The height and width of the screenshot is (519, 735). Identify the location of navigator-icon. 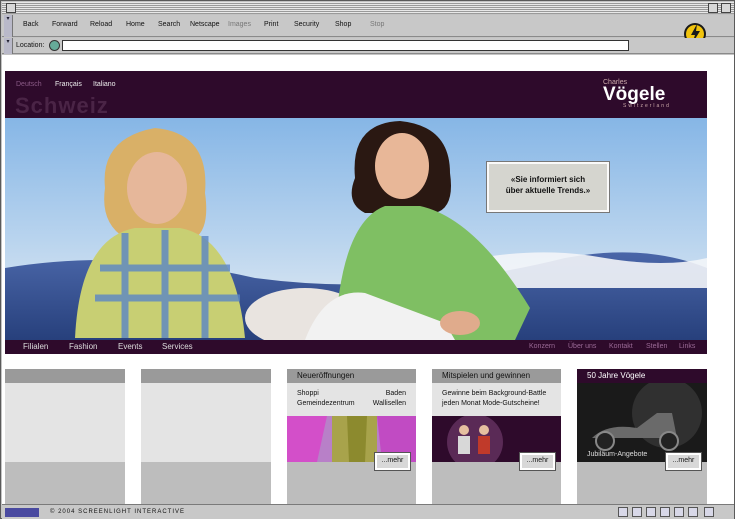
(637, 512).